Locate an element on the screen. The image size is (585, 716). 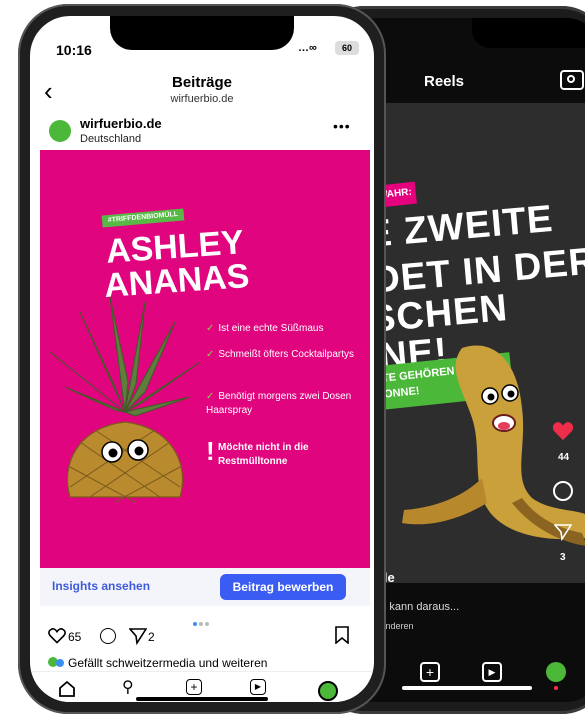
pineapple-illustration is located at coordinates (125, 399).